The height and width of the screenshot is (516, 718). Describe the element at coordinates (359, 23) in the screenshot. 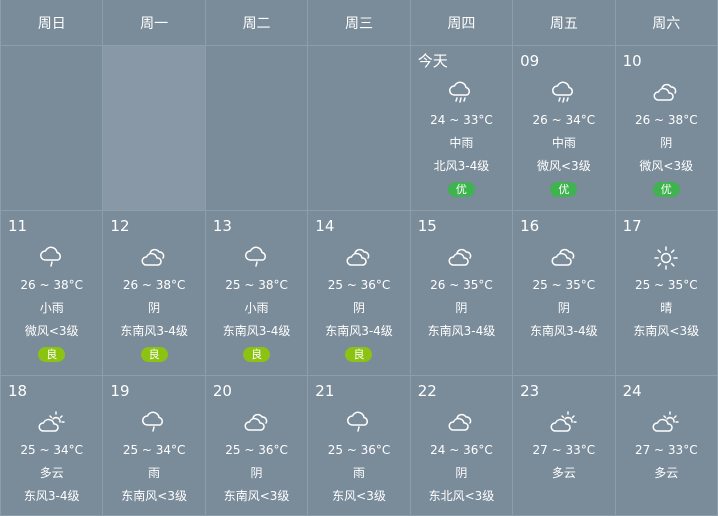

I see `weekday-header-wed: 周三` at that location.